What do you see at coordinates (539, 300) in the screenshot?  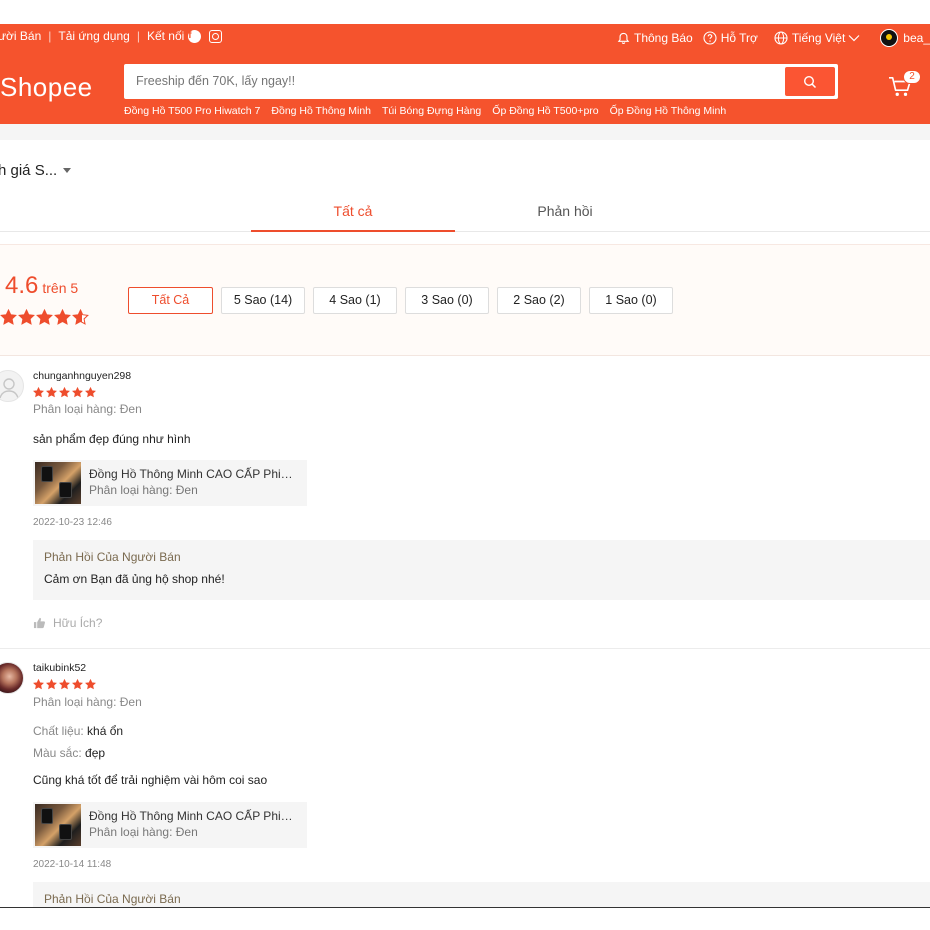 I see `filter-2-star: 2 Sao (2)` at bounding box center [539, 300].